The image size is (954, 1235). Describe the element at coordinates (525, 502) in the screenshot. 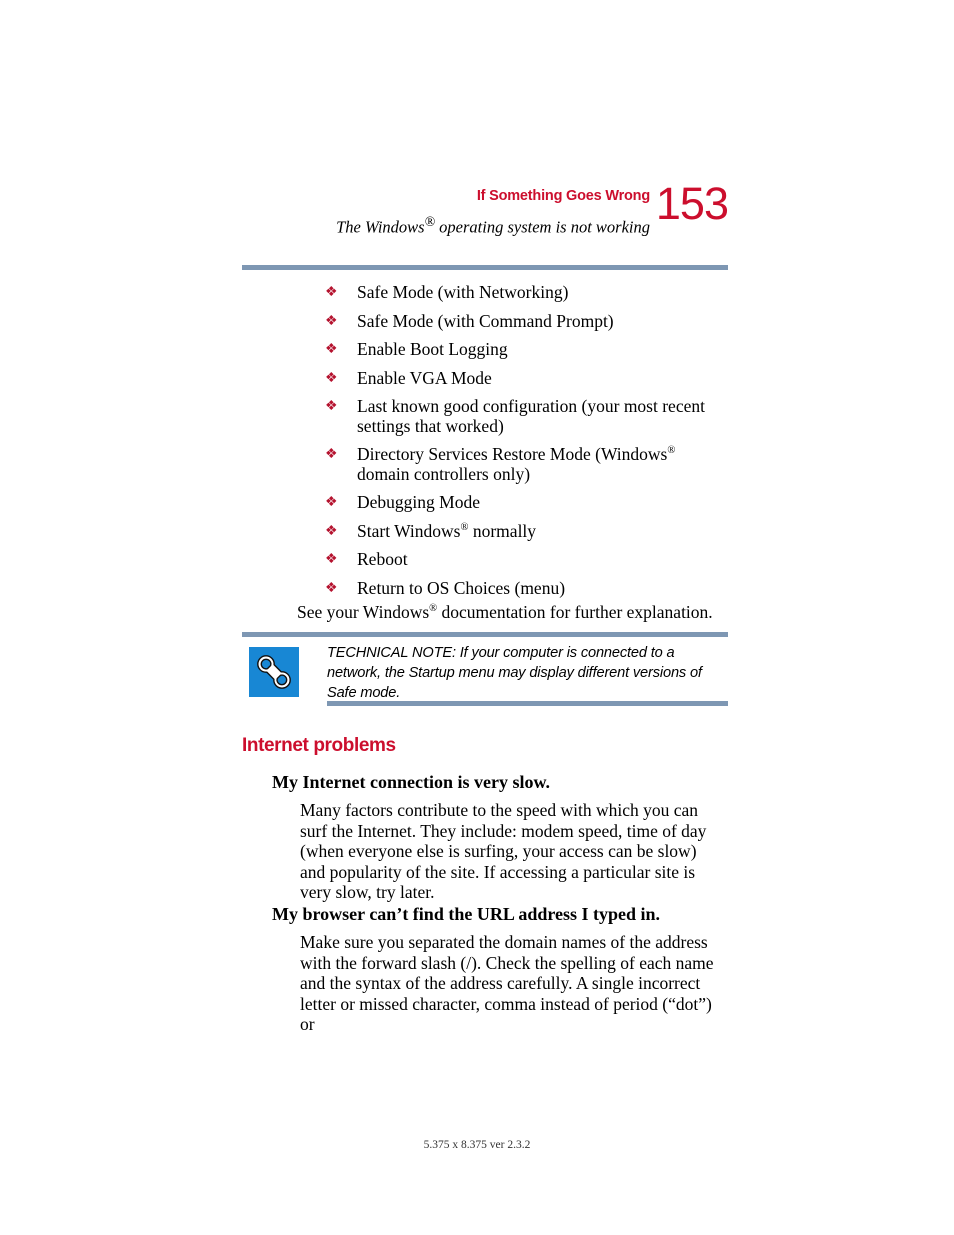

I see `list-item: ❖ Debugging Mode` at that location.